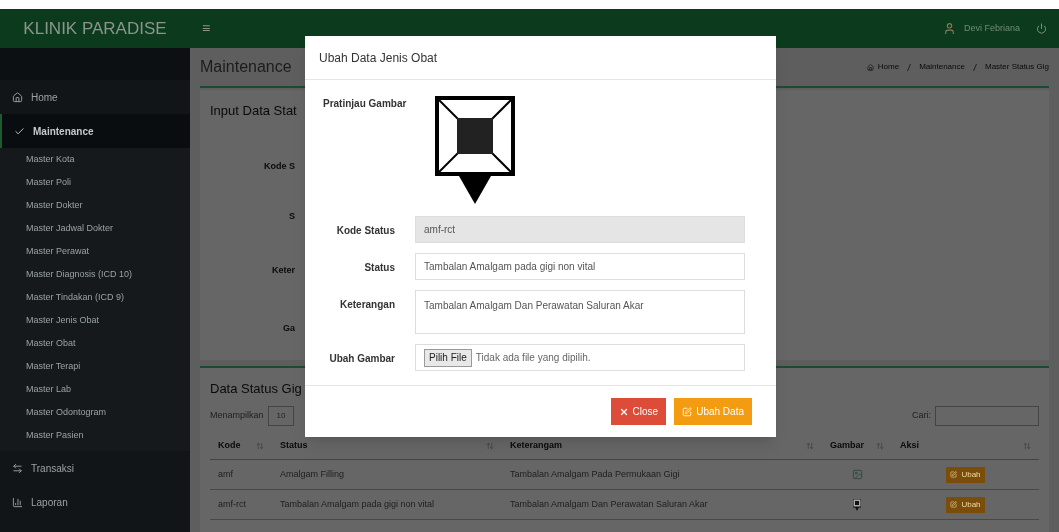 This screenshot has height=532, width=1059. What do you see at coordinates (95, 412) in the screenshot?
I see `submenu-item: Master Odontogram` at bounding box center [95, 412].